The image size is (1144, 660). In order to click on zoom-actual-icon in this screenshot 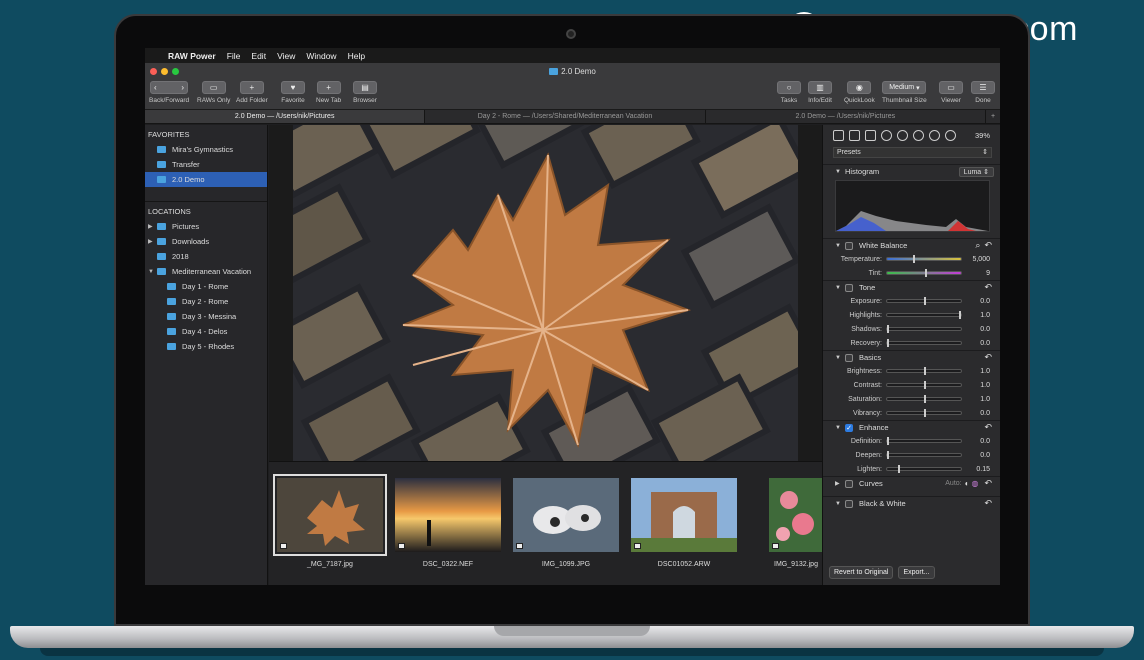, I will do `click(950, 135)`.